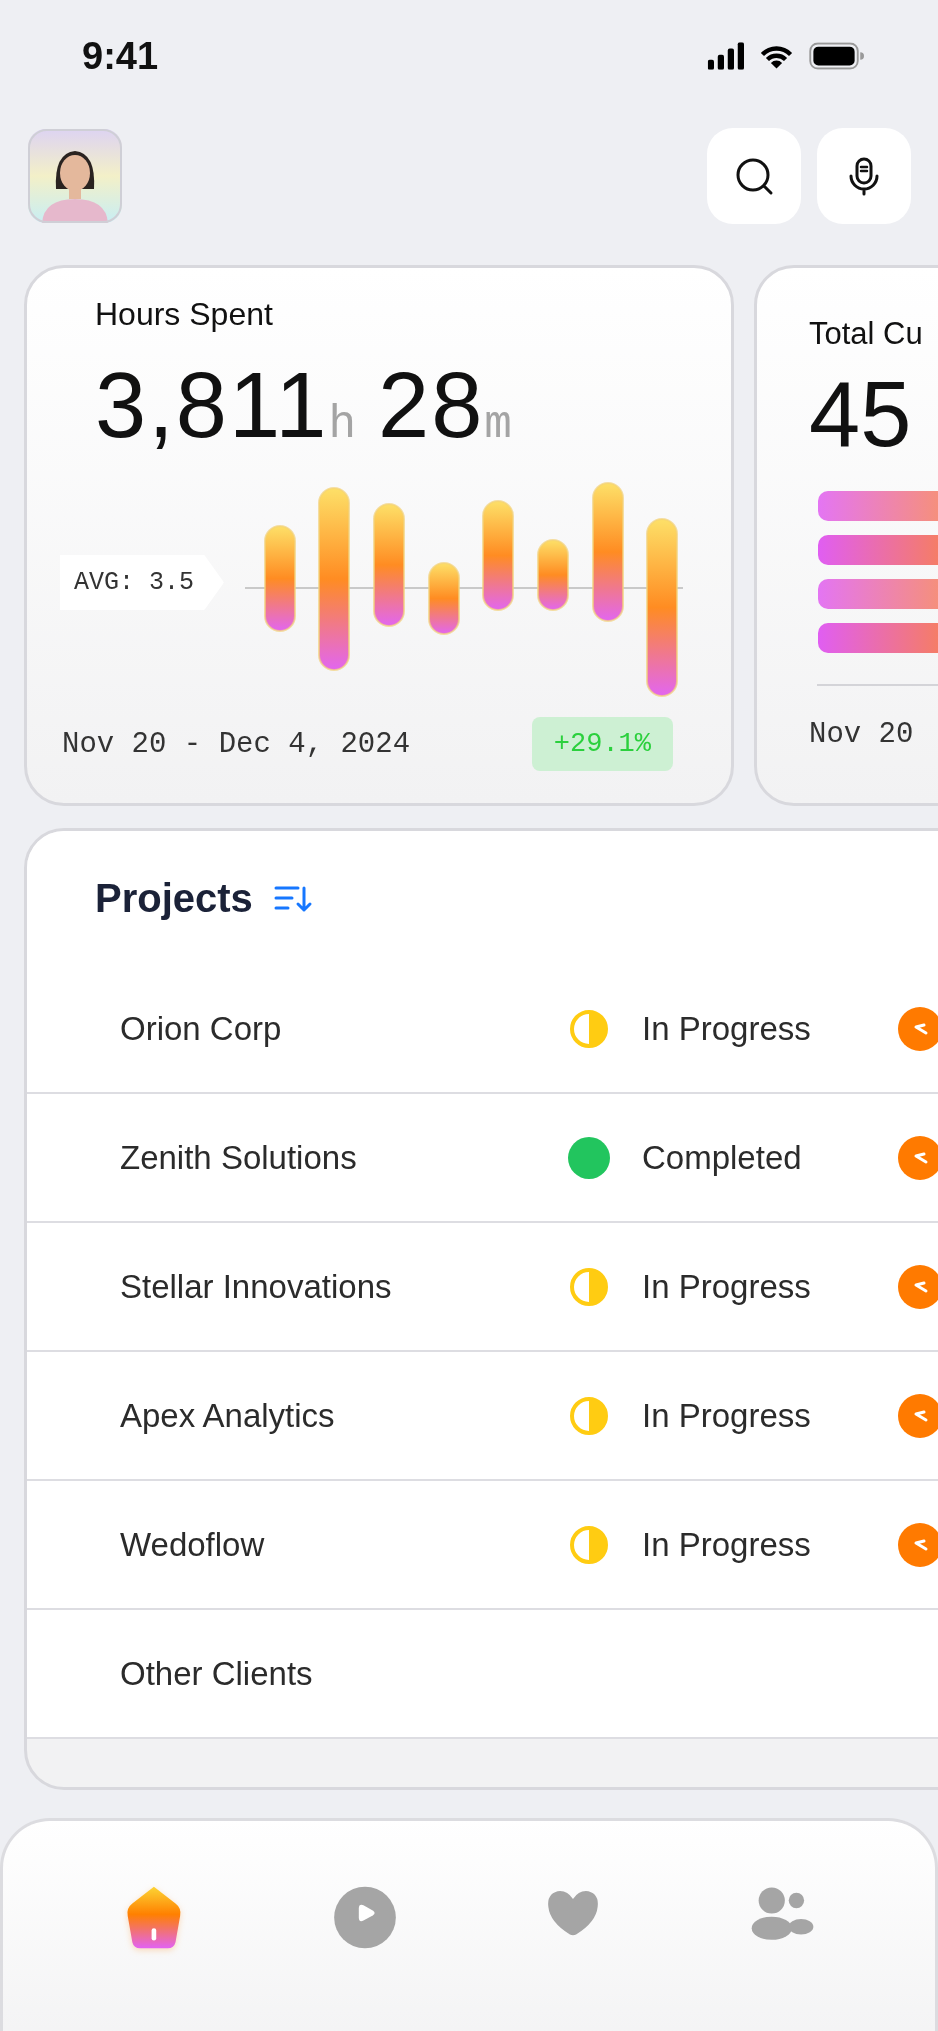 This screenshot has height=2031, width=938. Describe the element at coordinates (184, 314) in the screenshot. I see `card-title: Hours Spent` at that location.